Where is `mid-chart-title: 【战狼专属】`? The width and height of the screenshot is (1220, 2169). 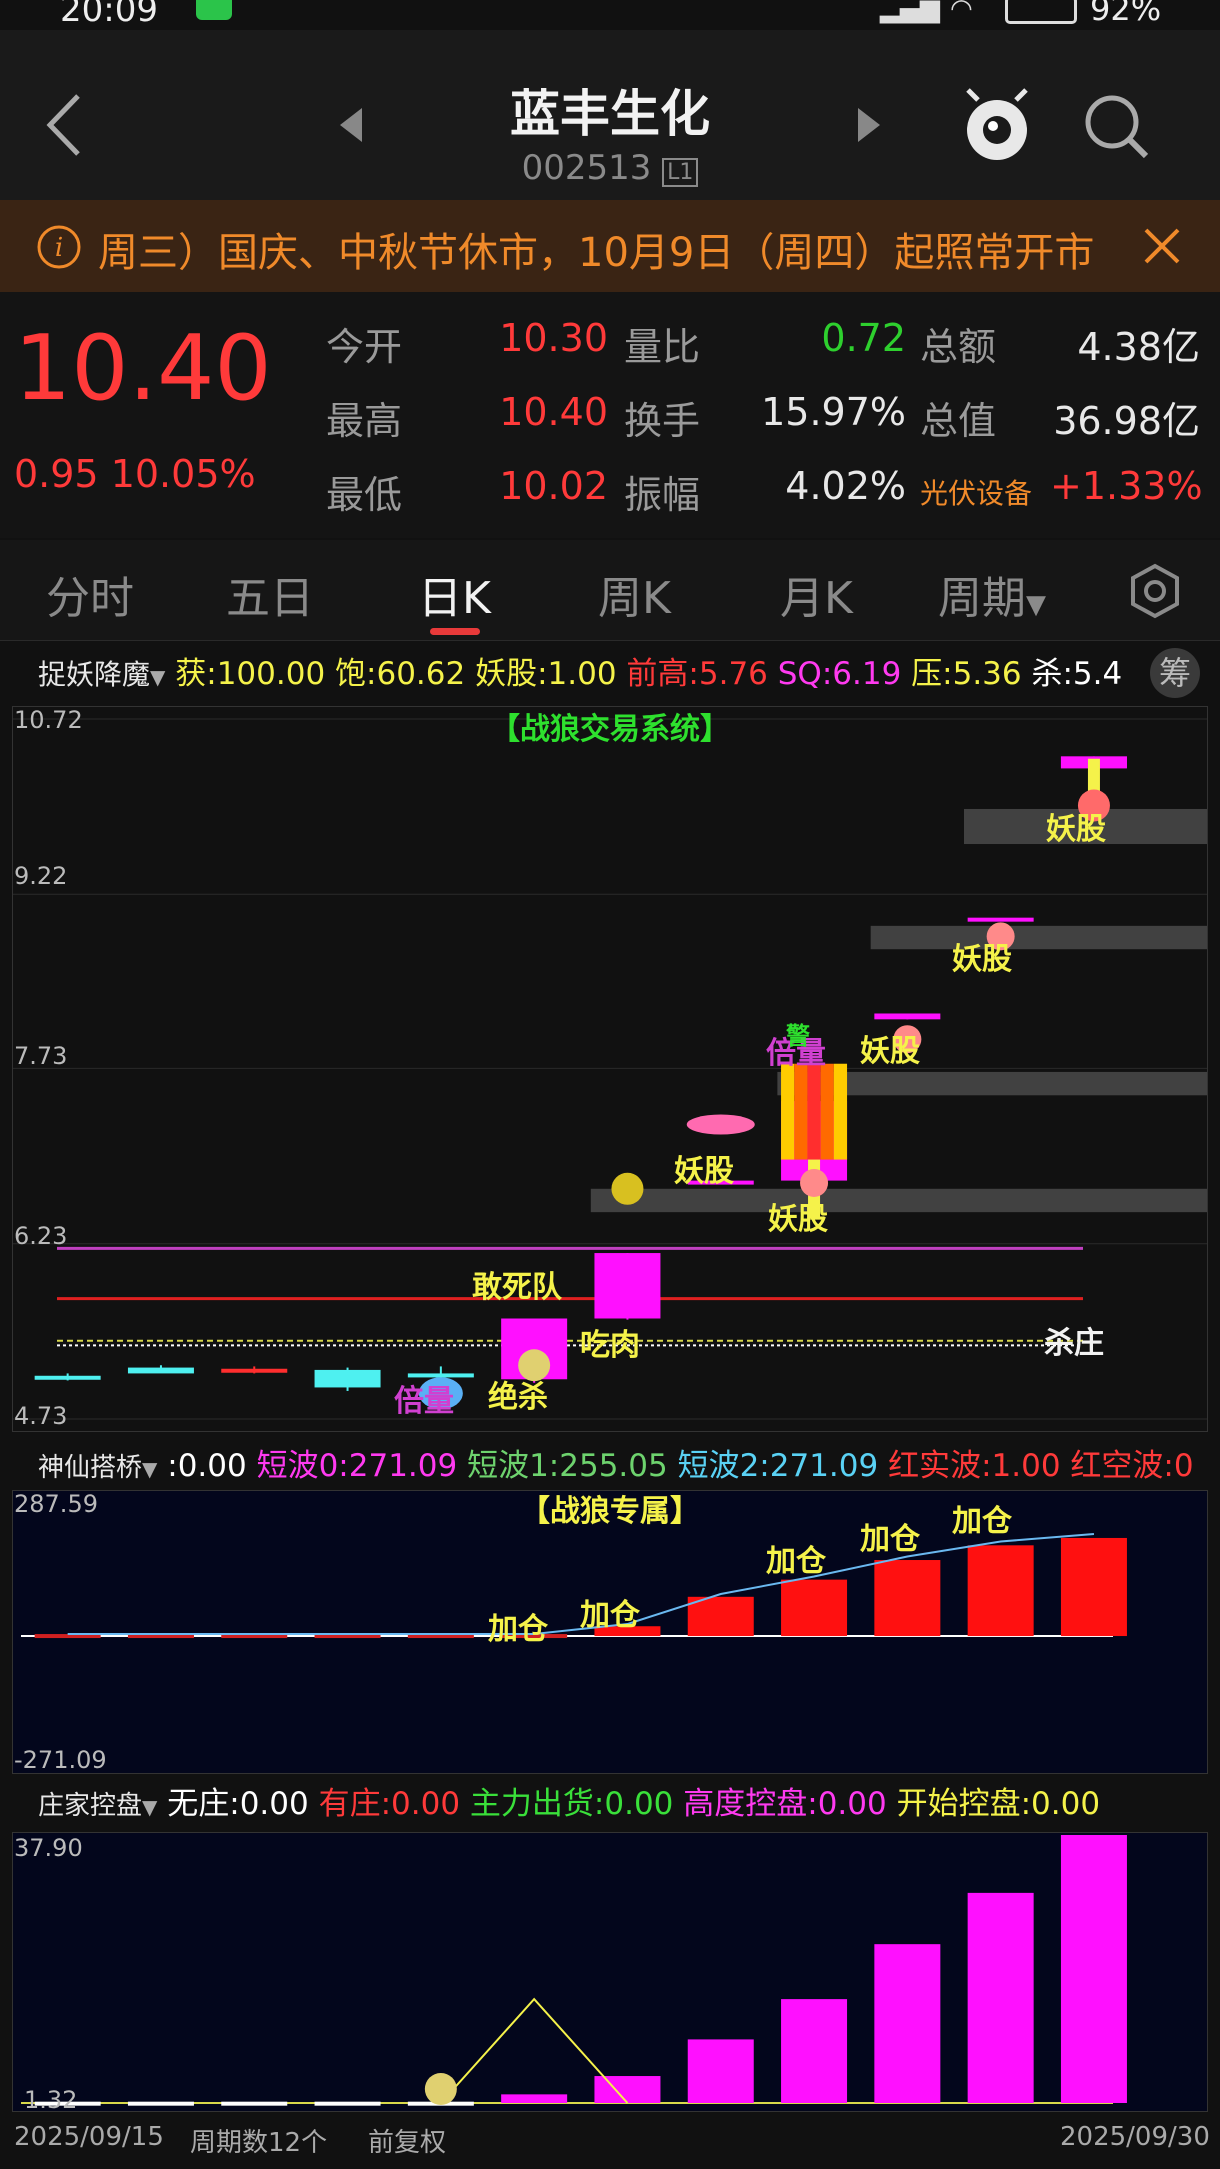
mid-chart-title: 【战狼专属】 is located at coordinates (610, 1511).